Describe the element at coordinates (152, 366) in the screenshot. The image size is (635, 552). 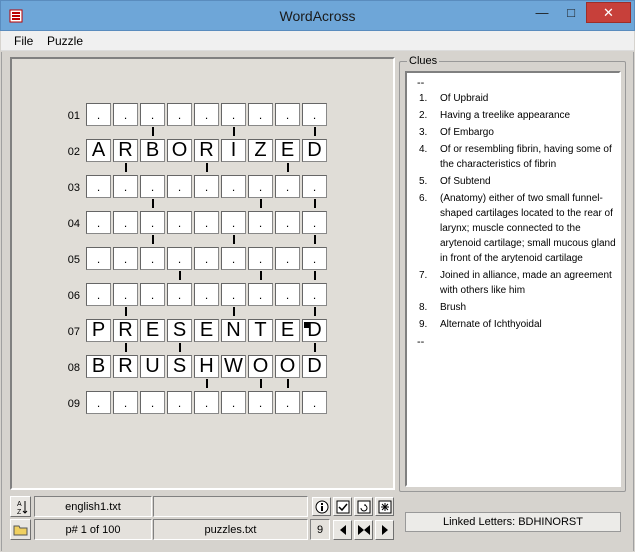
I see `grid-cell: U` at that location.